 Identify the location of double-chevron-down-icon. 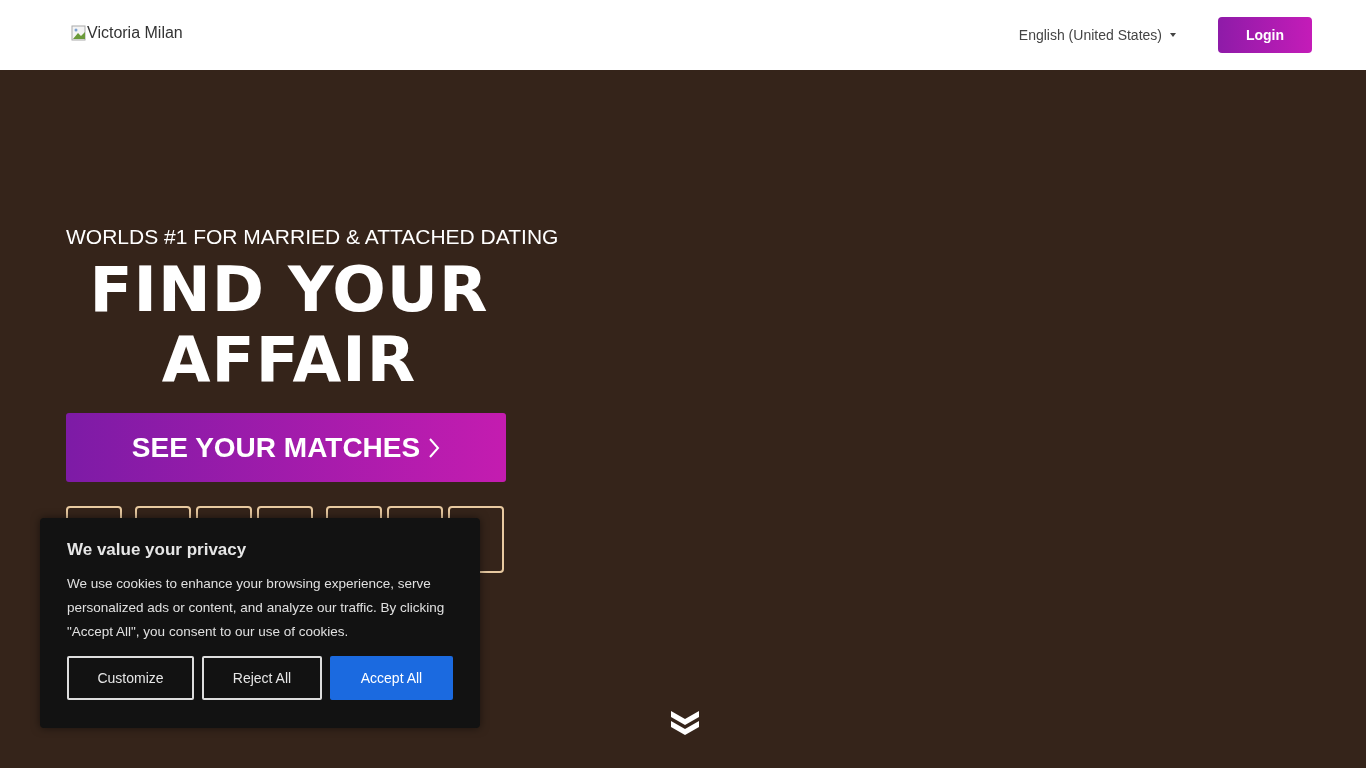
(685, 723).